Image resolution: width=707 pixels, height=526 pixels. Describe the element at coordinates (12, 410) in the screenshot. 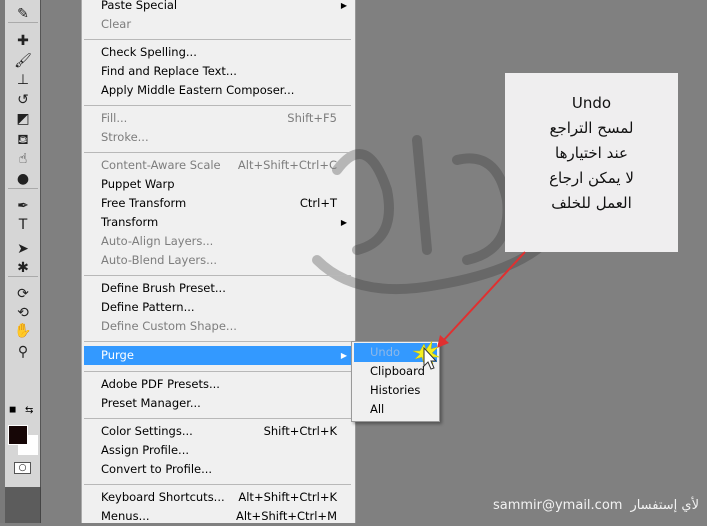

I see `default-colors-icon: ◼` at that location.